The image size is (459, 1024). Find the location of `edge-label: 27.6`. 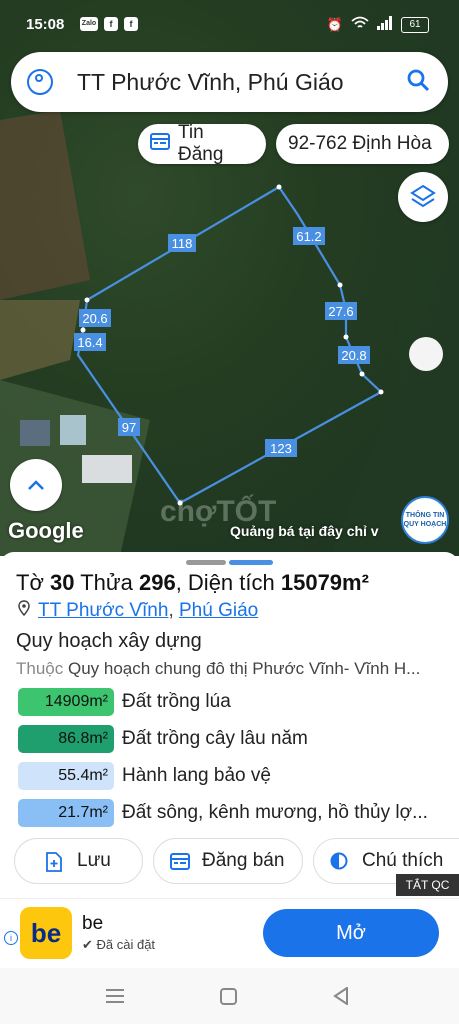

edge-label: 27.6 is located at coordinates (341, 311).